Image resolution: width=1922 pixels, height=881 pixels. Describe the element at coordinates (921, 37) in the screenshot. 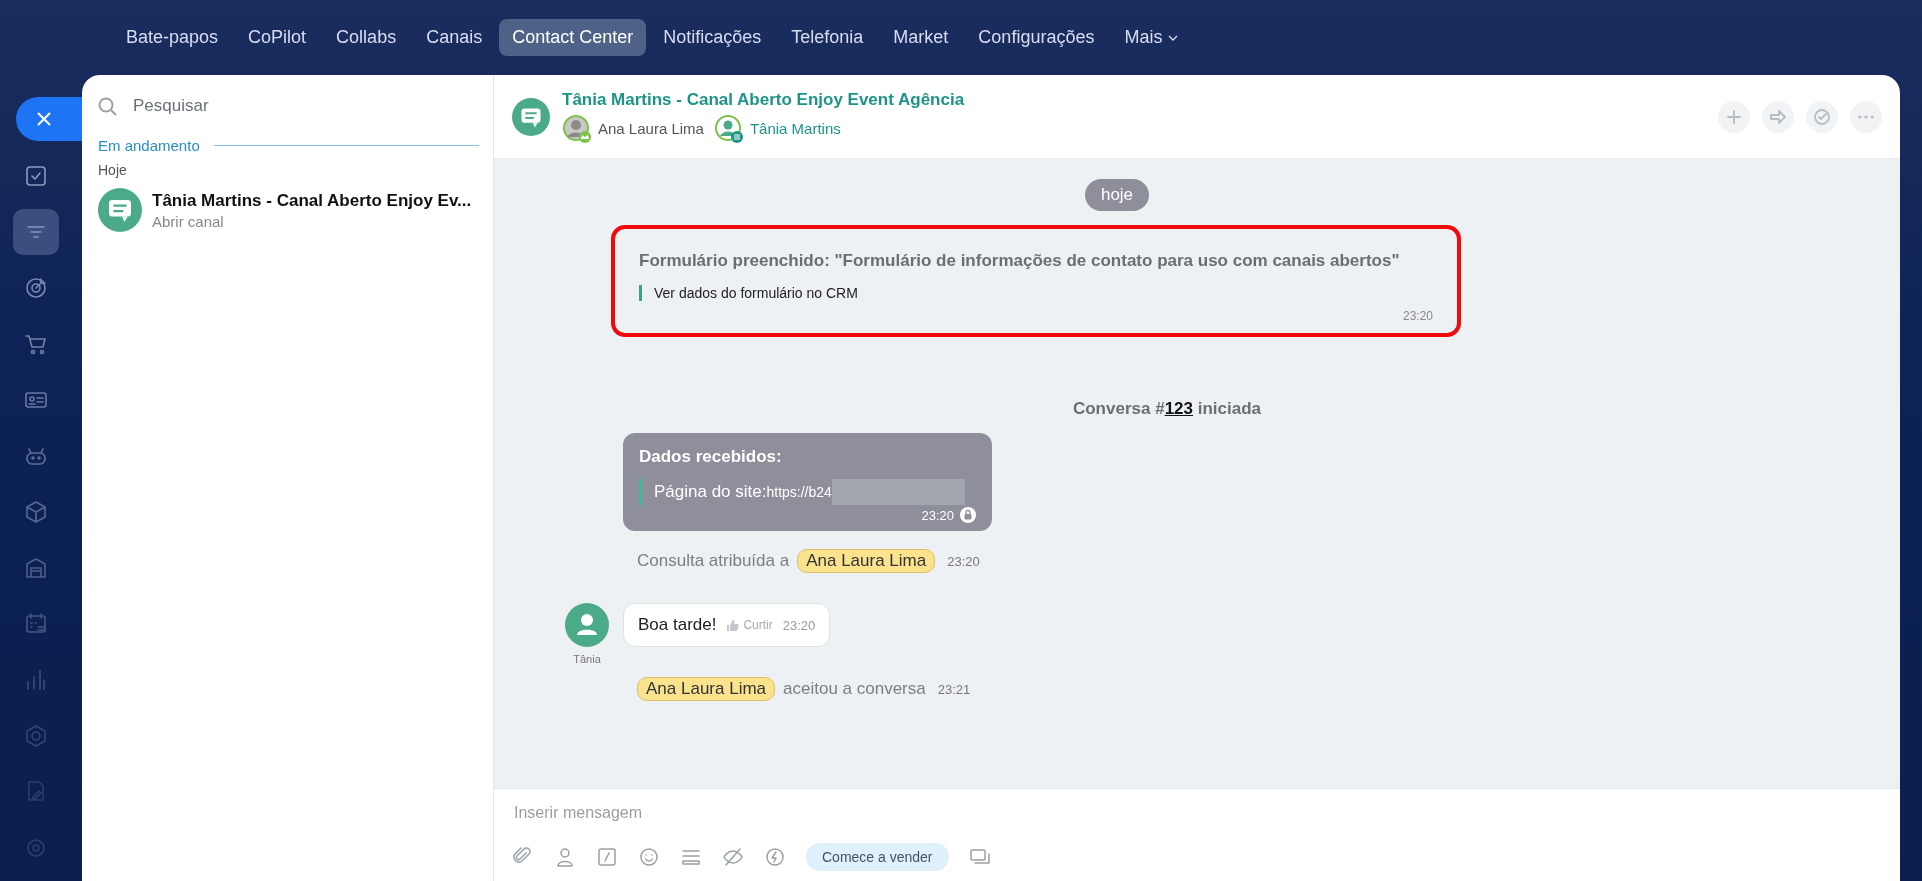

I see `nav-tab: Market` at that location.